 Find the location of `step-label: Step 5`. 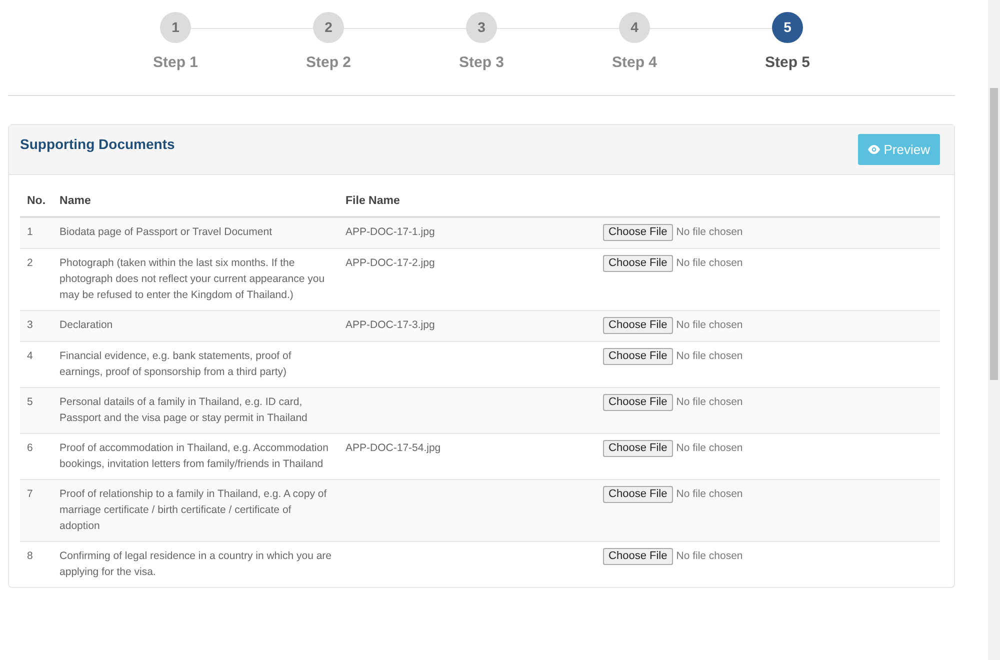

step-label: Step 5 is located at coordinates (787, 63).